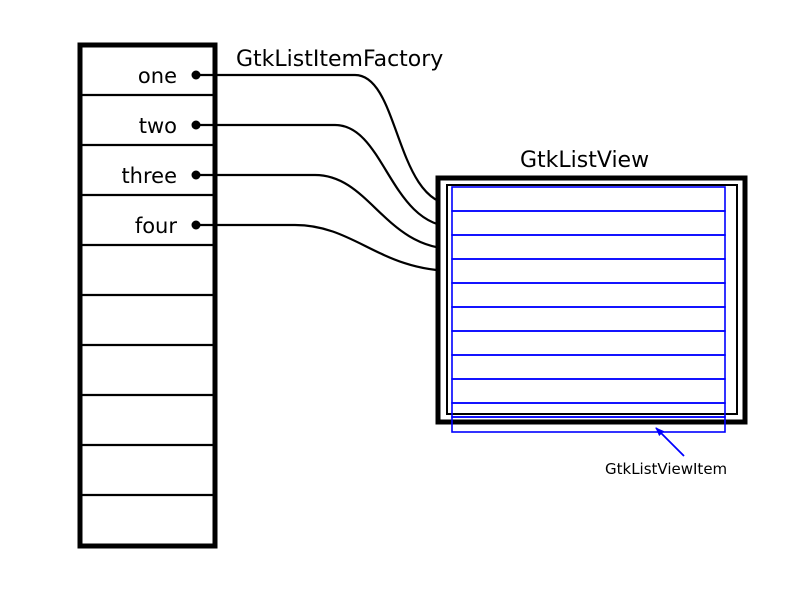 This screenshot has width=800, height=600. What do you see at coordinates (339, 59) in the screenshot?
I see `factory-title-label: GtkListItemFactory` at bounding box center [339, 59].